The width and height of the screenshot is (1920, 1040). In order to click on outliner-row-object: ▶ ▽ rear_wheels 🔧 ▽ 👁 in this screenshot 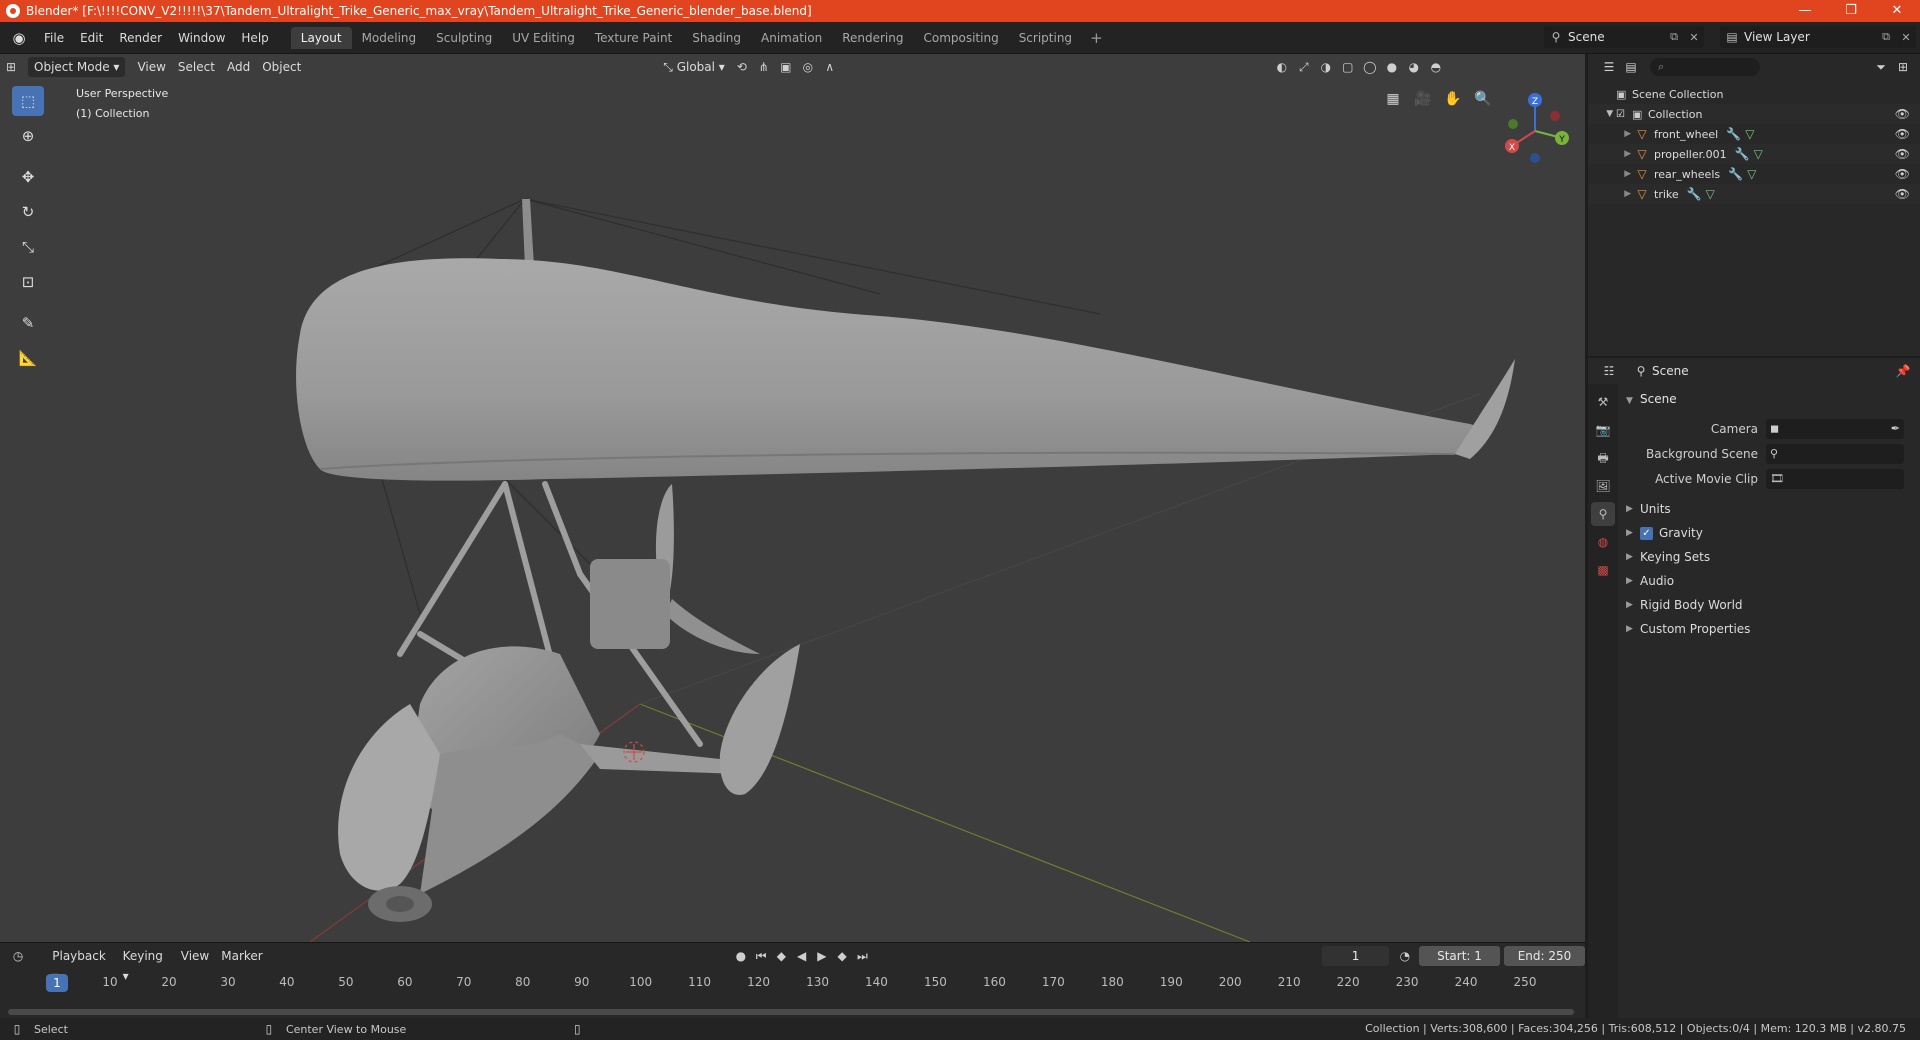, I will do `click(1754, 174)`.